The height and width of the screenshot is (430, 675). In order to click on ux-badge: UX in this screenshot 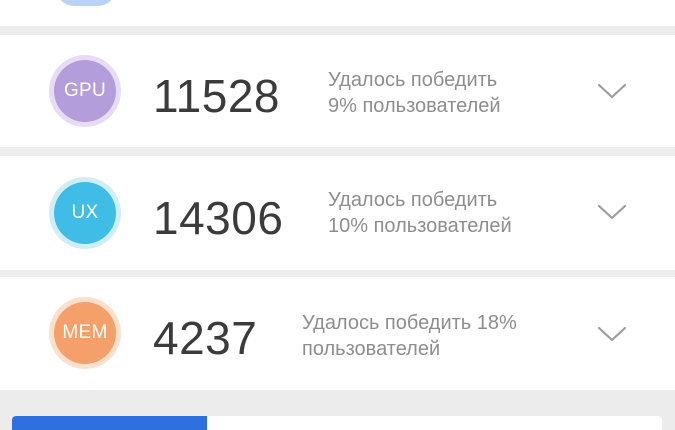, I will do `click(85, 213)`.